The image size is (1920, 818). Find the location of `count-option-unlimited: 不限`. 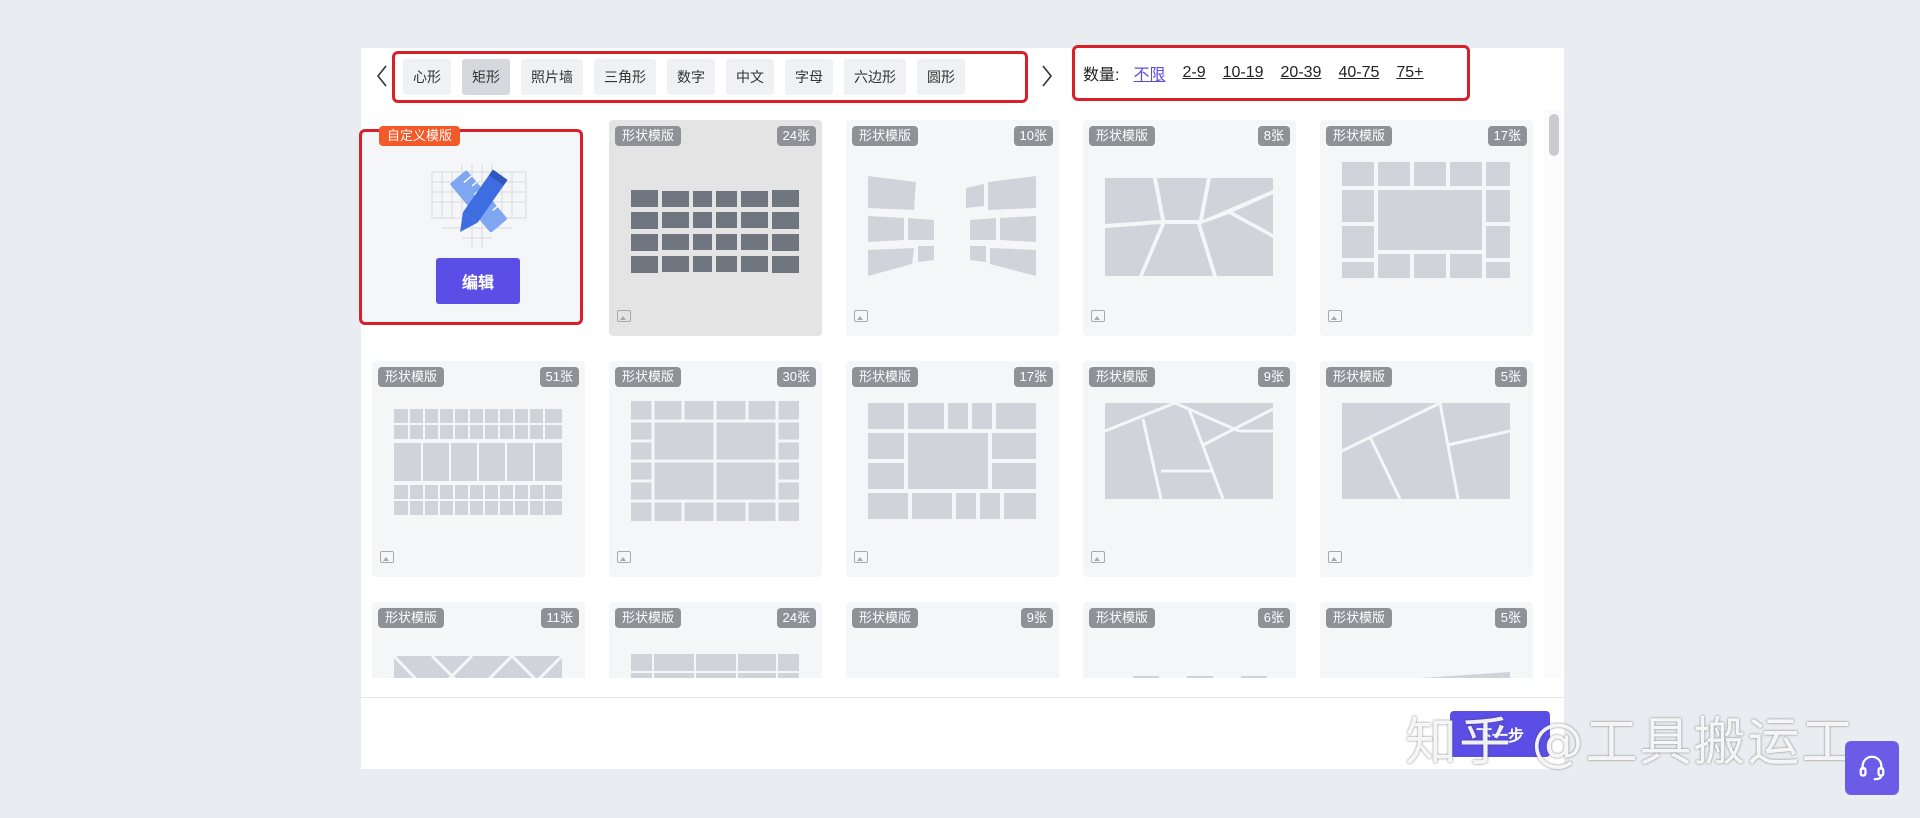

count-option-unlimited: 不限 is located at coordinates (1149, 73).